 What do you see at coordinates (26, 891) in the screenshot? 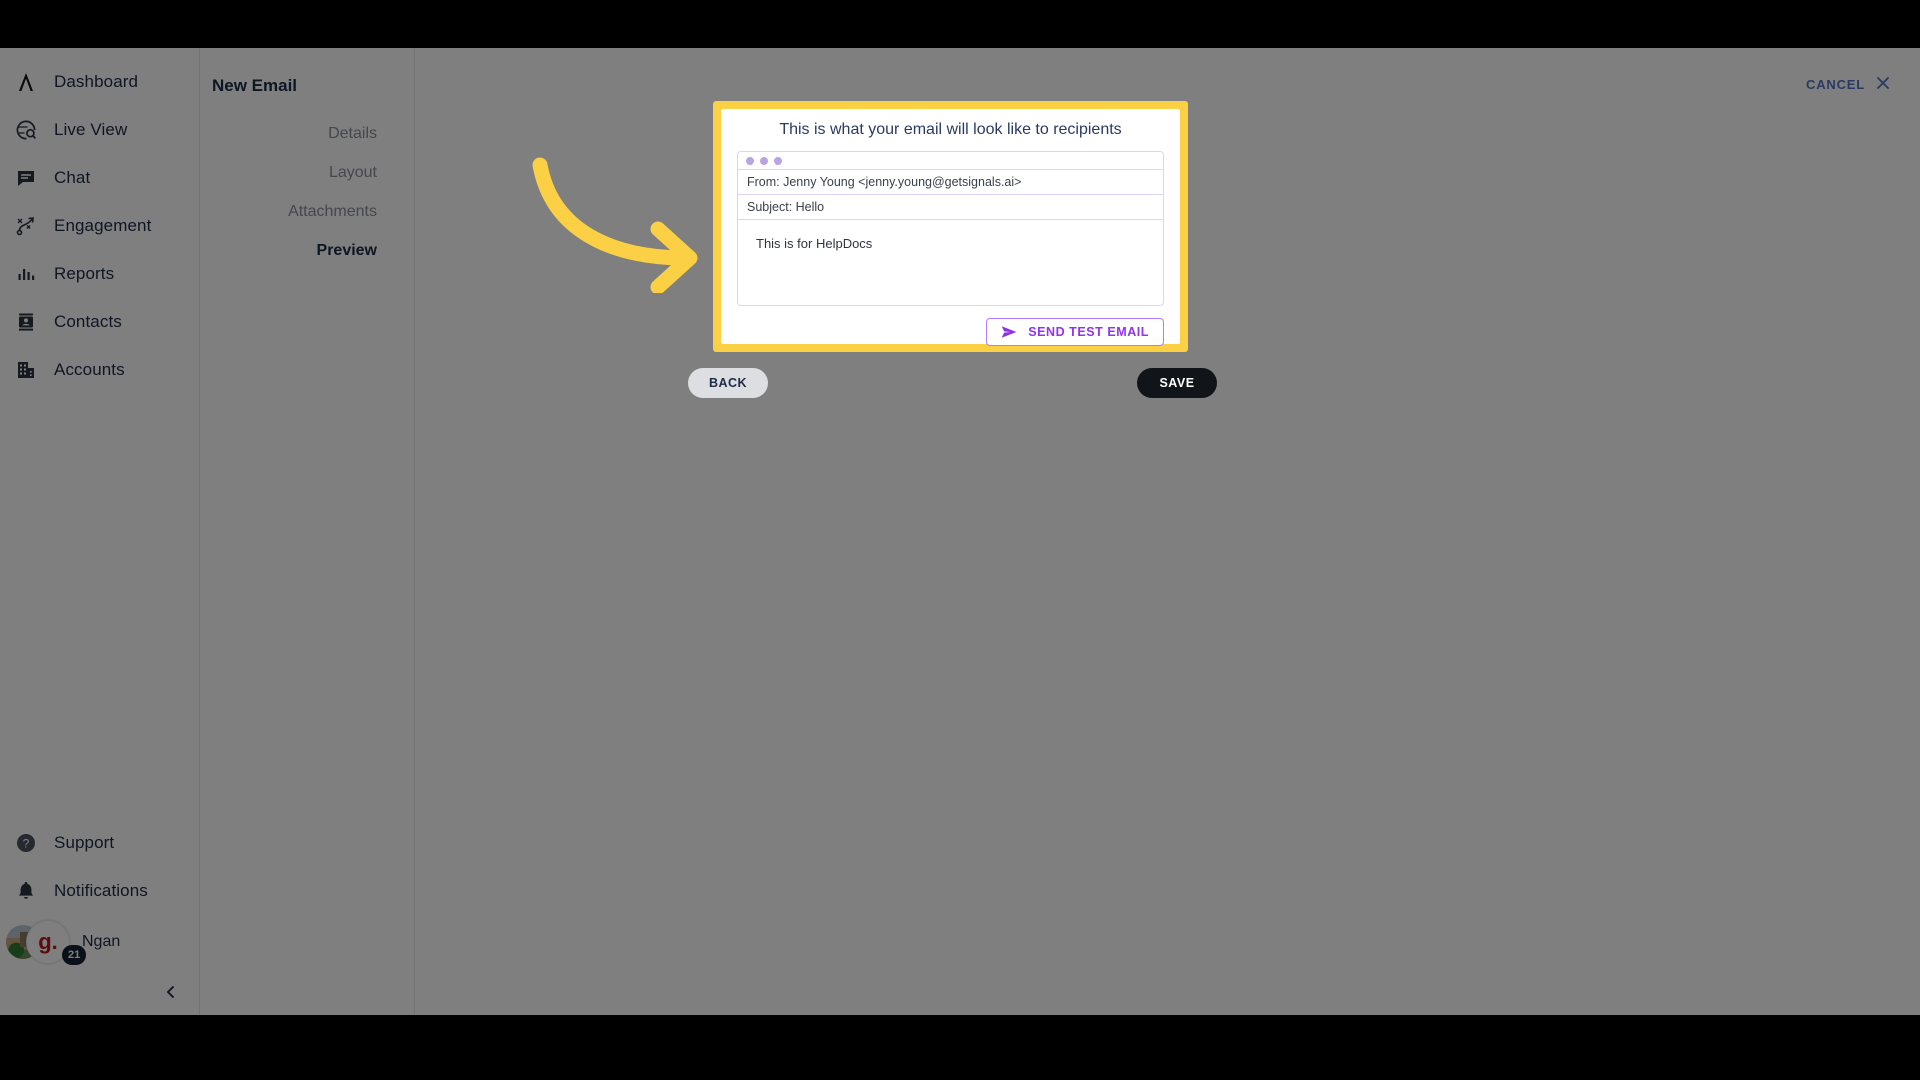
I see `bell-icon` at bounding box center [26, 891].